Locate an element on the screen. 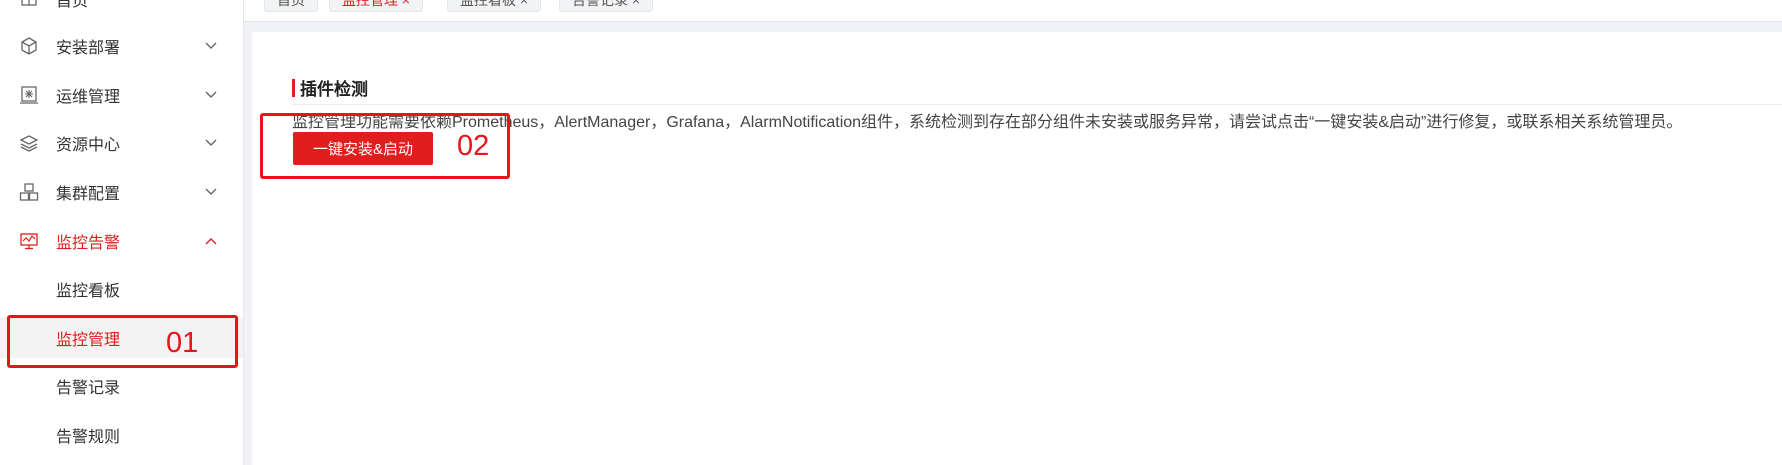  sidebar-item-home: 首页 is located at coordinates (121, 9).